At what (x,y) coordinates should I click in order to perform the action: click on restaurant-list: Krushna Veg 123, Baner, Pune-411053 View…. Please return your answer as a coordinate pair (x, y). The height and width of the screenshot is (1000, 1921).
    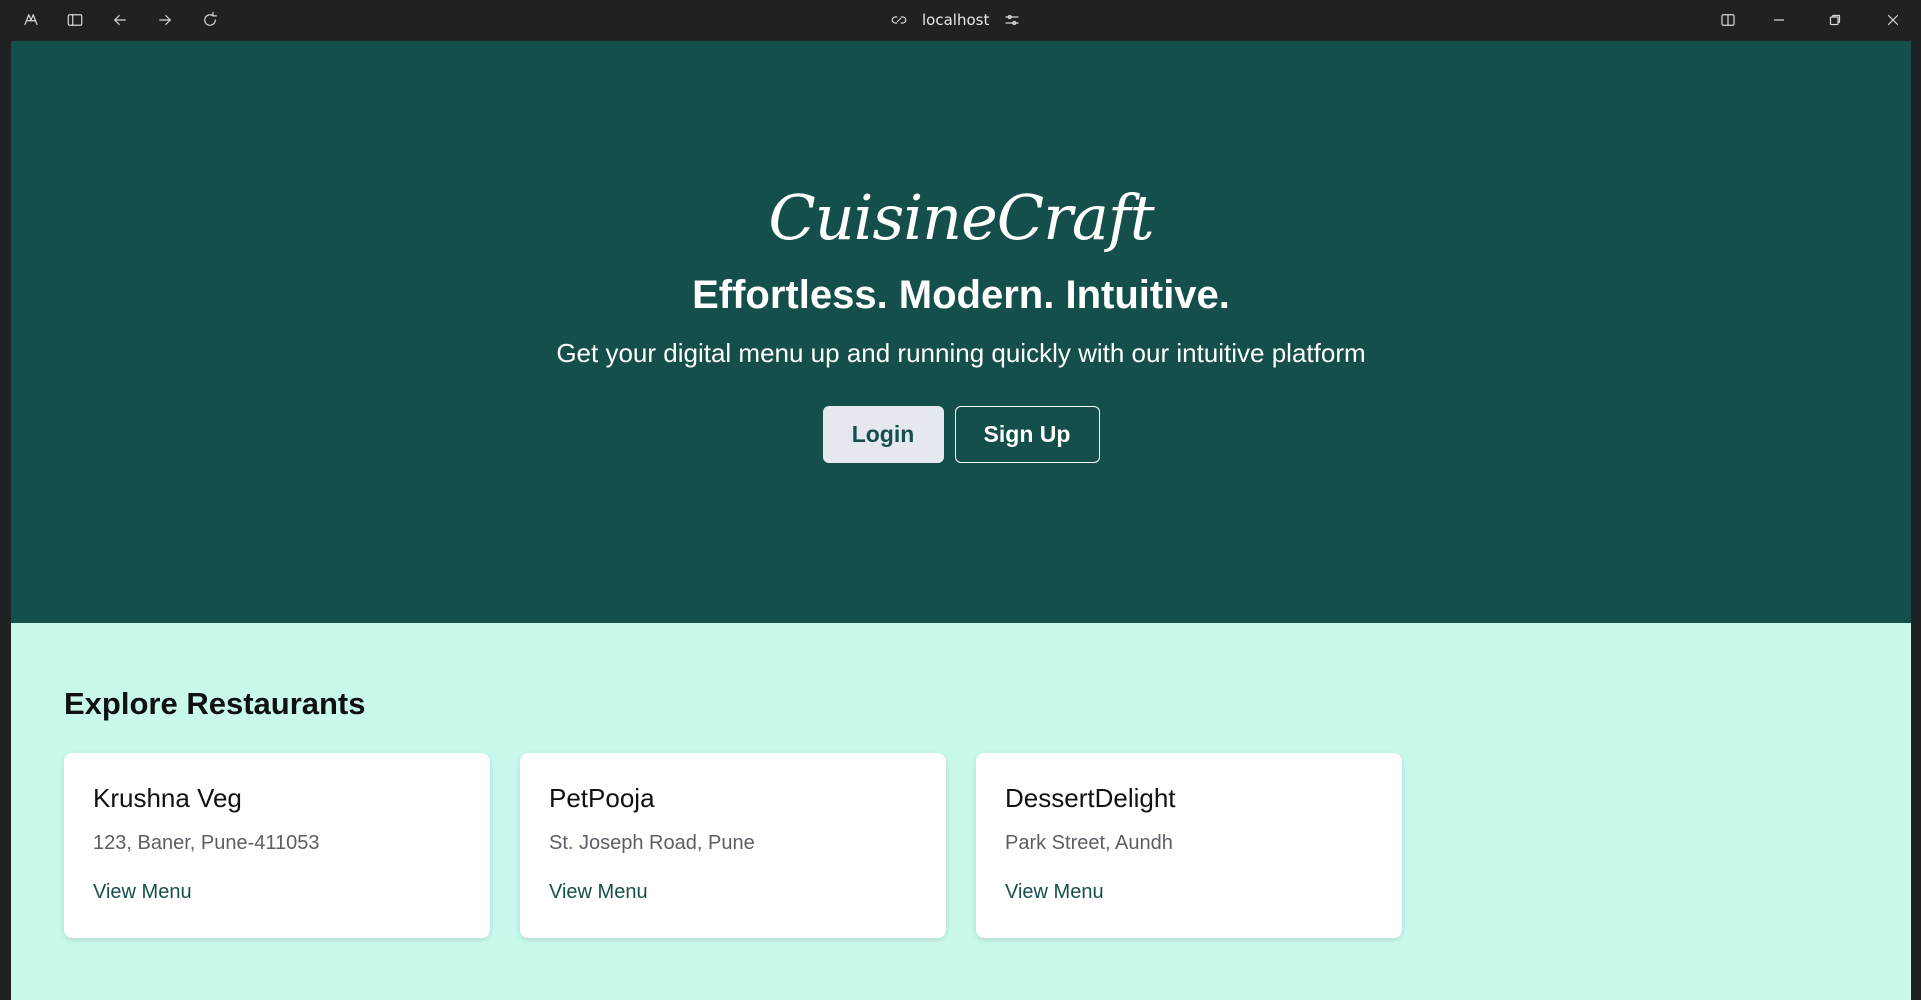
    Looking at the image, I should click on (733, 845).